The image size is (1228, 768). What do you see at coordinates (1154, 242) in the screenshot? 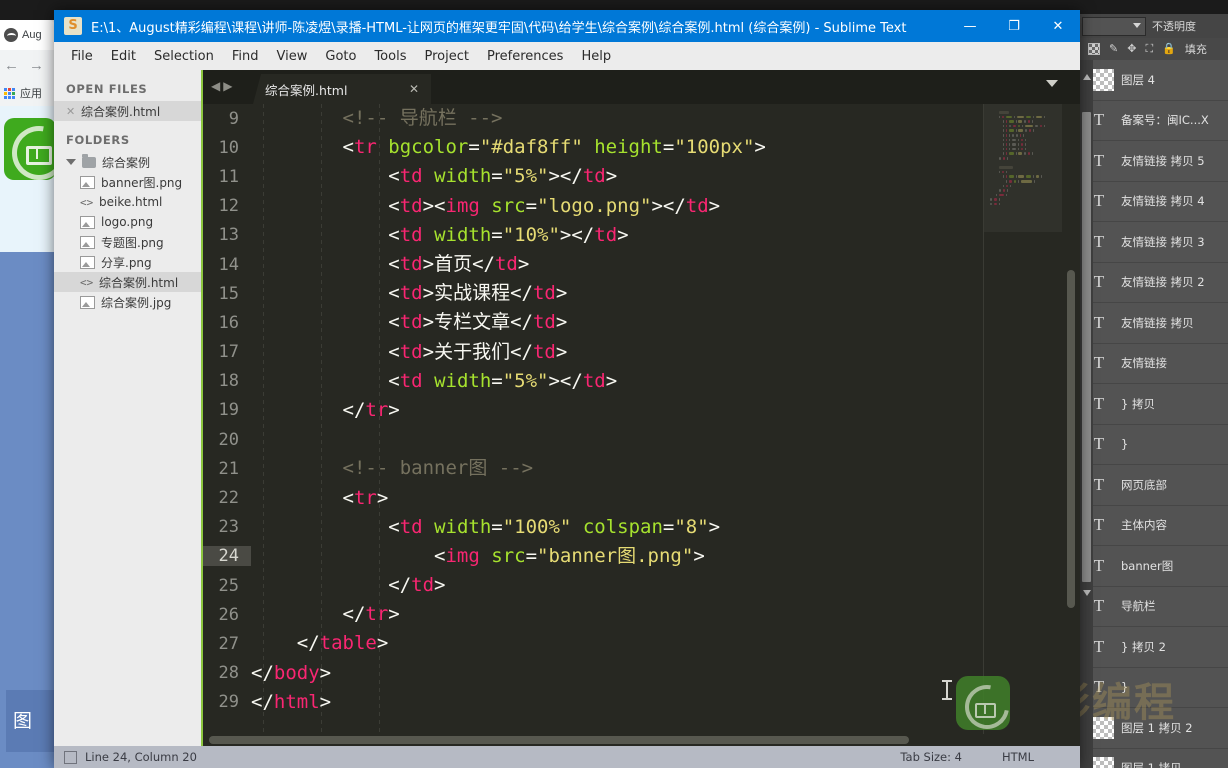
I see `layer-row: T 友情链接 拷贝 3` at bounding box center [1154, 242].